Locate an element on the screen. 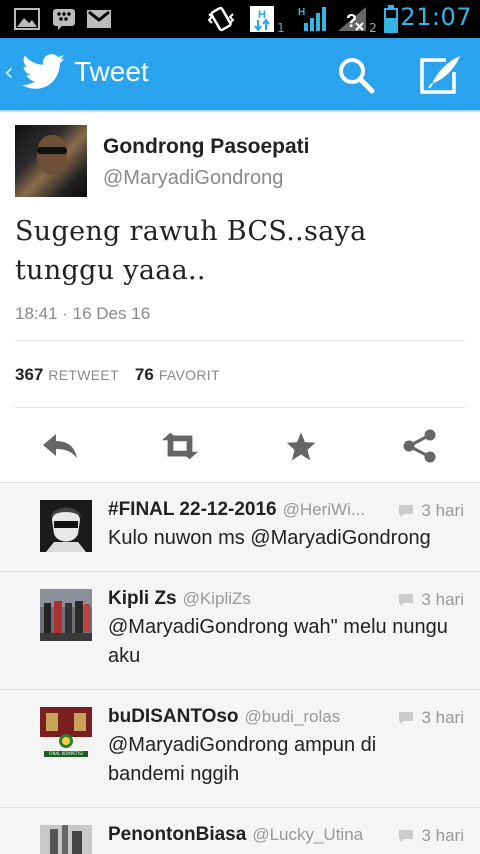  reply-author-handle: @budi_rolas is located at coordinates (292, 716).